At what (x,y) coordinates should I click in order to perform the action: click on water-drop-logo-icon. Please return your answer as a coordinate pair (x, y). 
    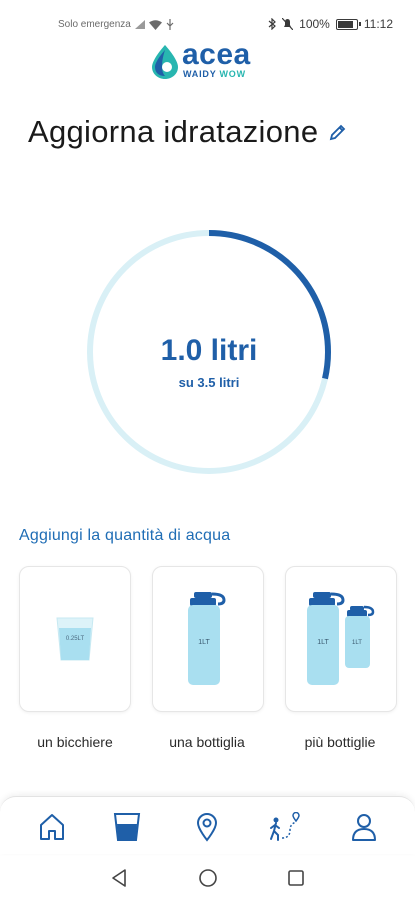
    Looking at the image, I should click on (165, 62).